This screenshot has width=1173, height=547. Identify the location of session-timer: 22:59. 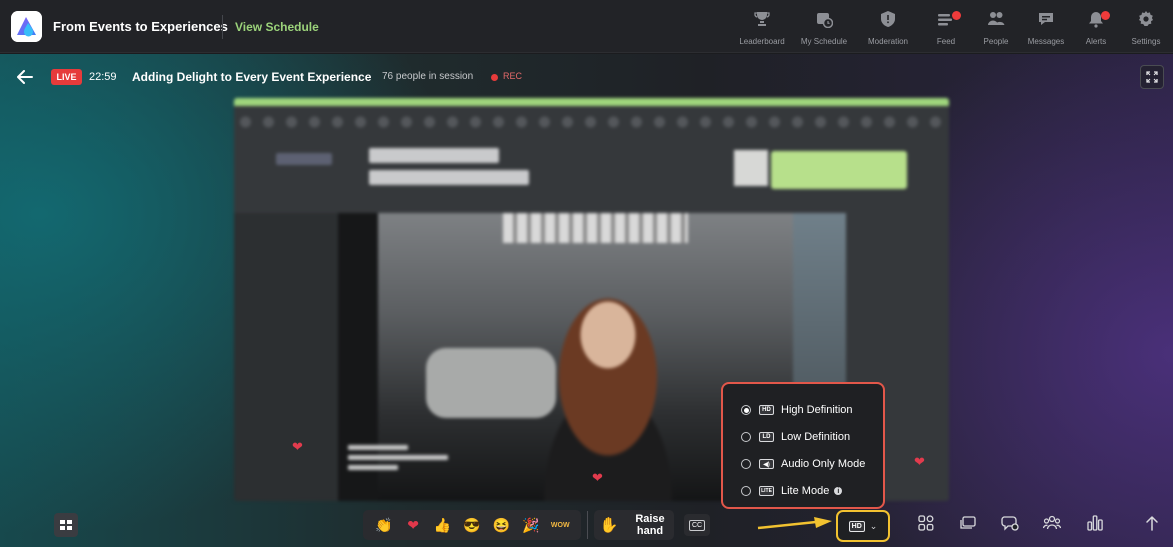
(103, 77).